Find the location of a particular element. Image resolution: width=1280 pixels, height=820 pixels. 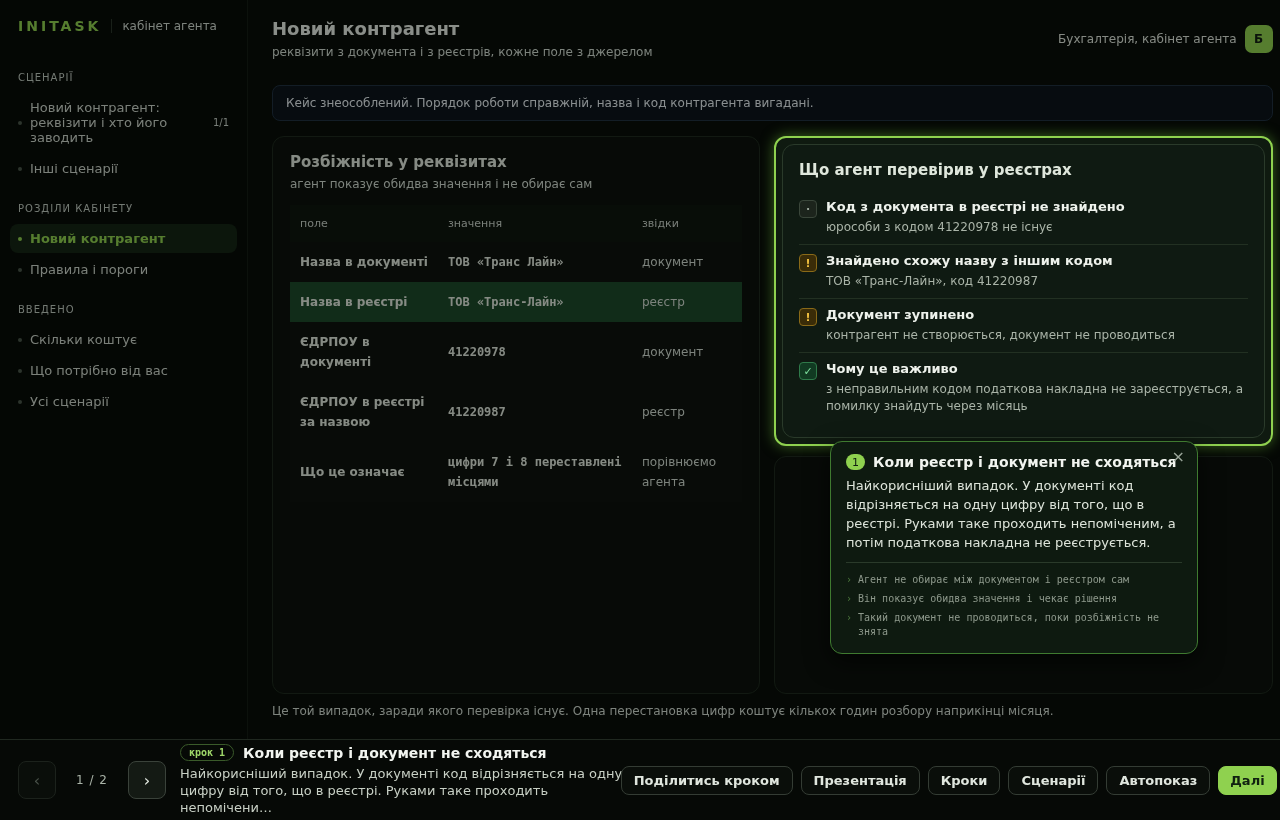

section-heading: ВВЕДЕНО is located at coordinates (46, 309).